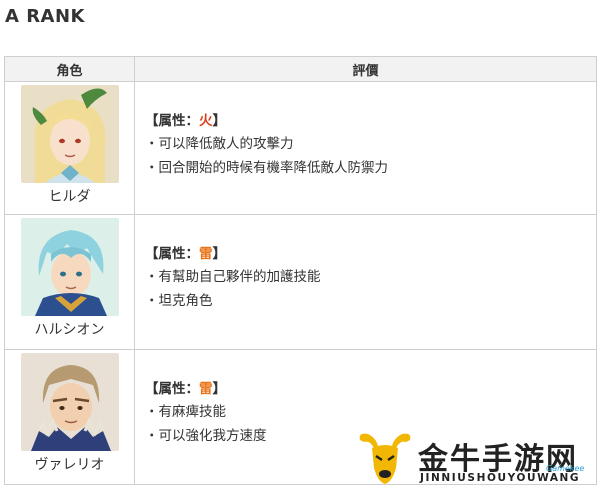 This screenshot has width=600, height=493. I want to click on table-header-row: 角色 評價, so click(300, 69).